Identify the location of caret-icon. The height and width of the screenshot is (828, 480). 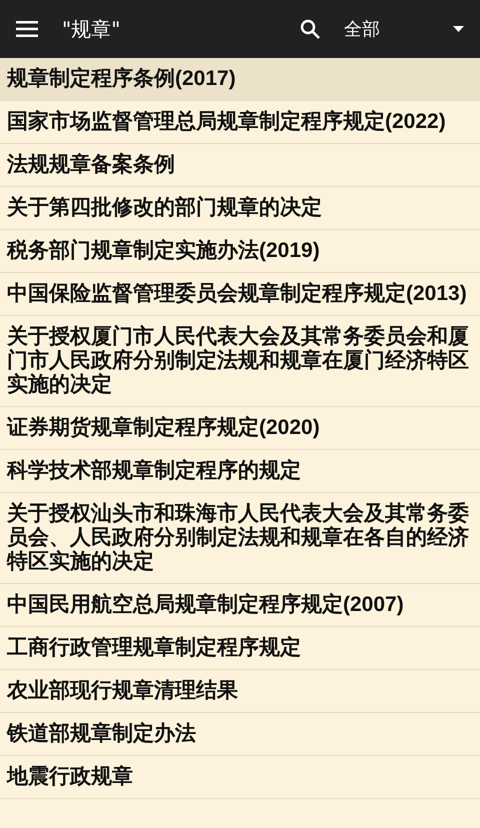
(458, 29).